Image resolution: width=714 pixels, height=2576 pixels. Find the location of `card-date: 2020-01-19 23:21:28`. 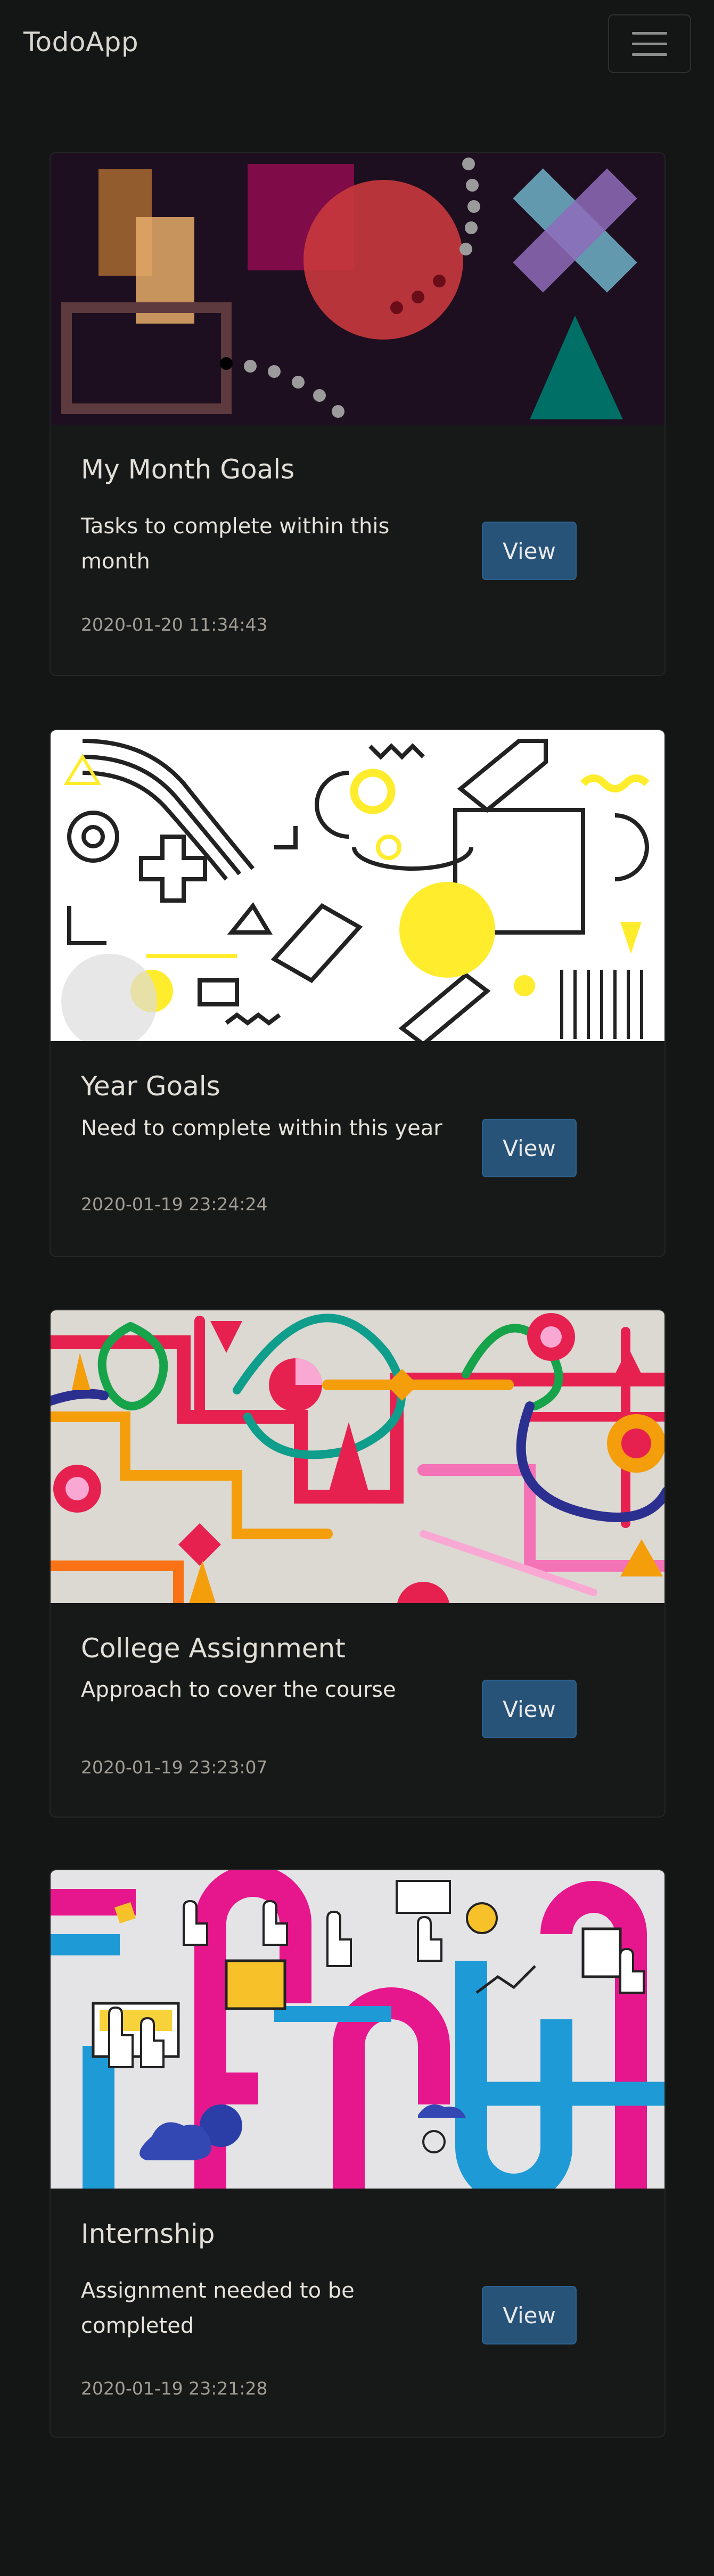

card-date: 2020-01-19 23:21:28 is located at coordinates (175, 2388).